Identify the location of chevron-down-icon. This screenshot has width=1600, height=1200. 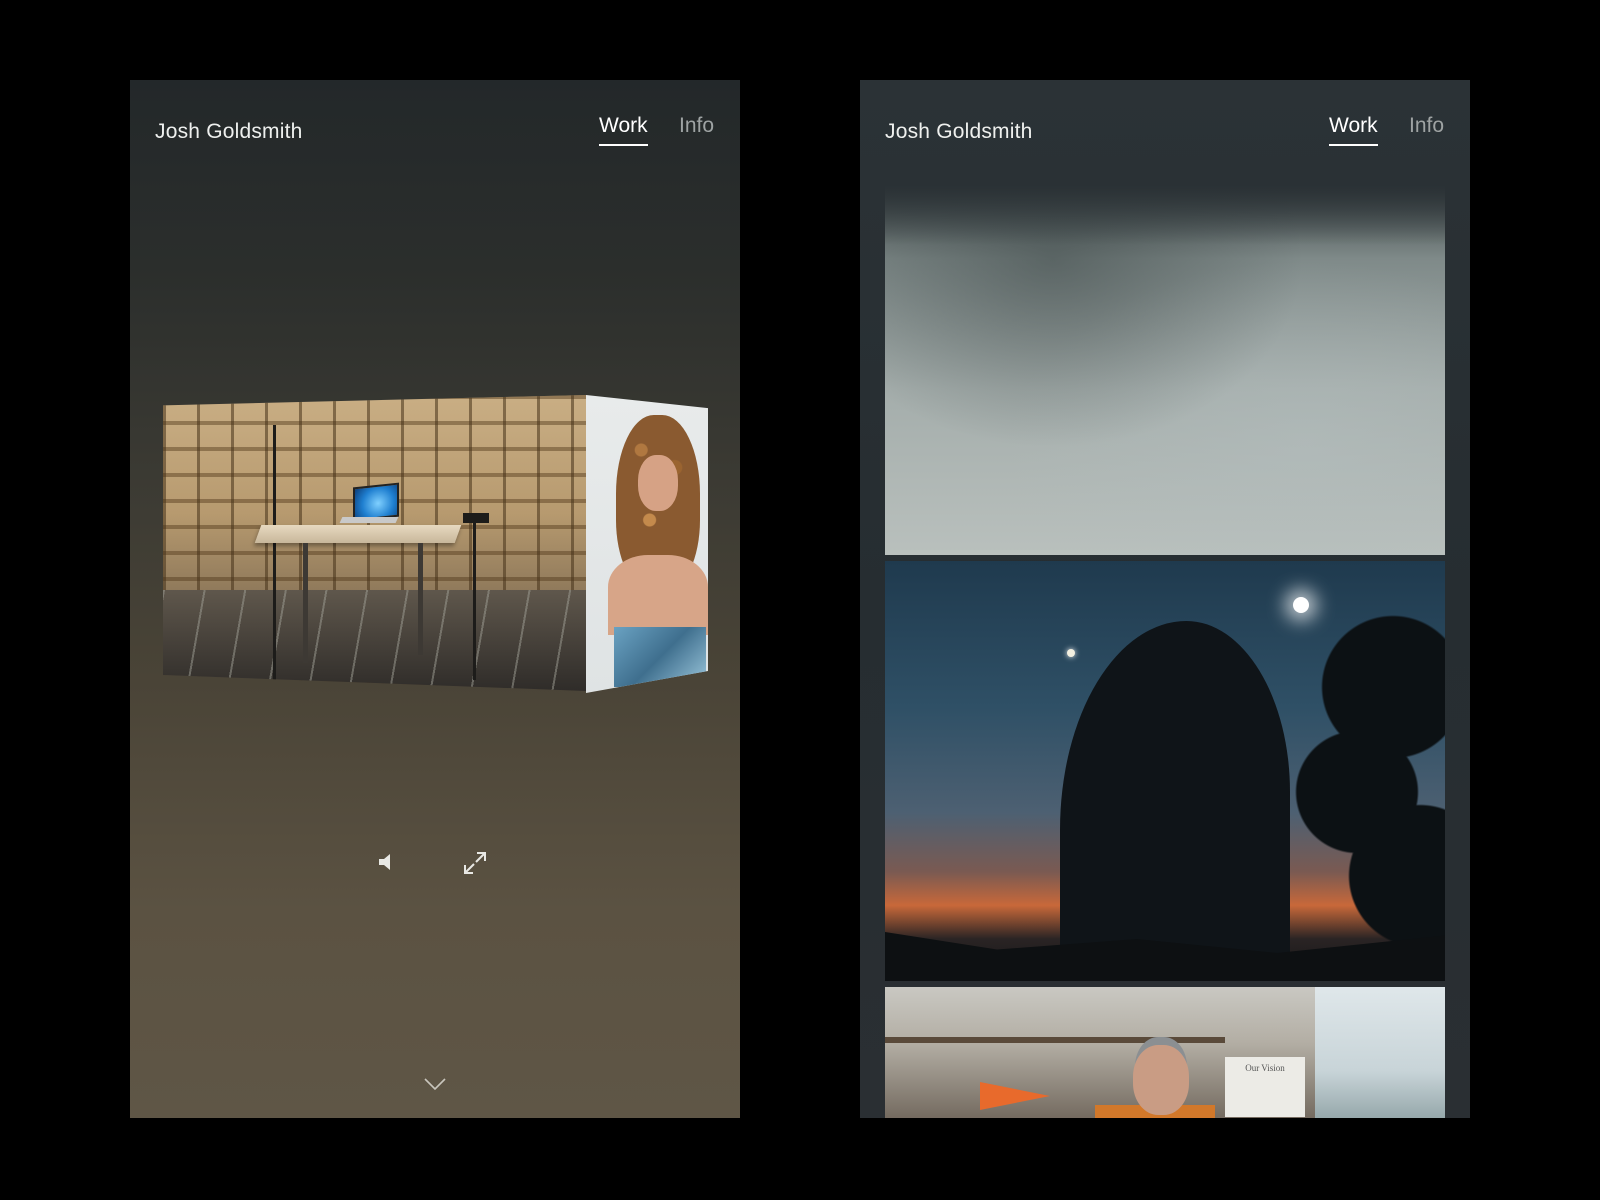
(435, 1084).